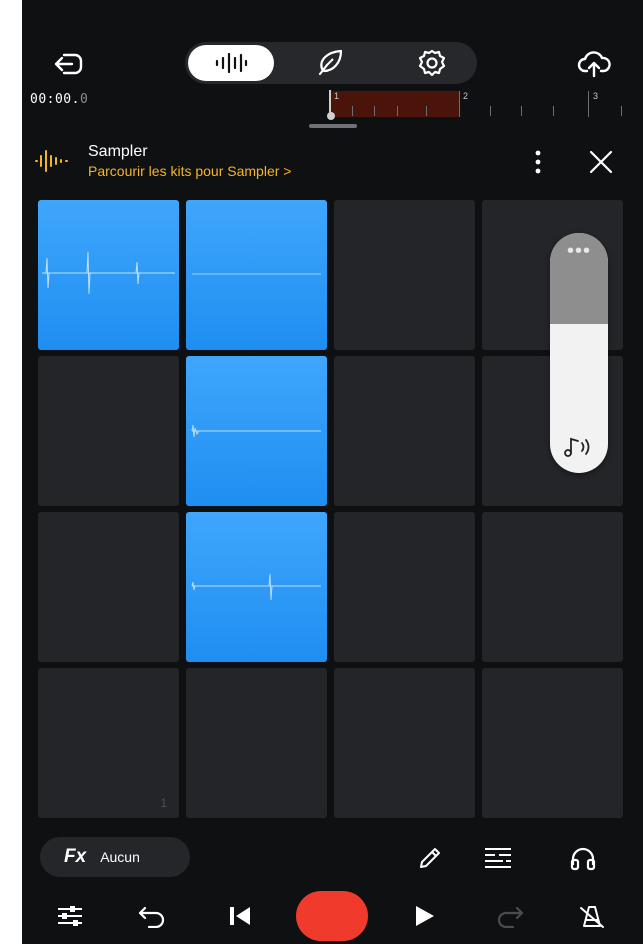  I want to click on exit-arrow-icon, so click(68, 64).